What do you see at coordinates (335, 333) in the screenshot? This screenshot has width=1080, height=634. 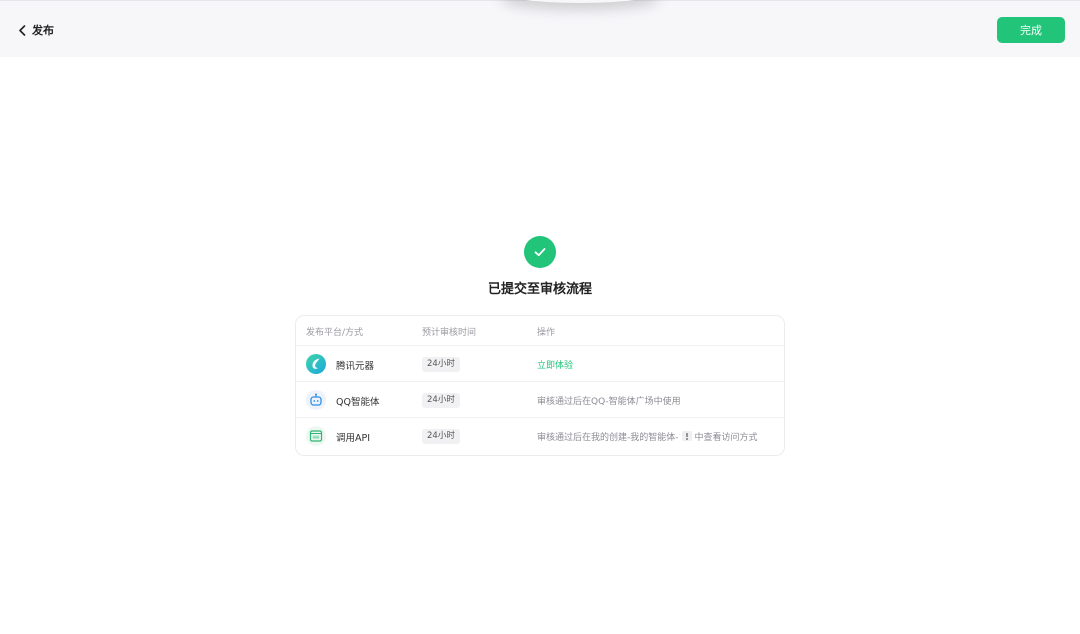 I see `column-header-platform: 发布平台/方式` at bounding box center [335, 333].